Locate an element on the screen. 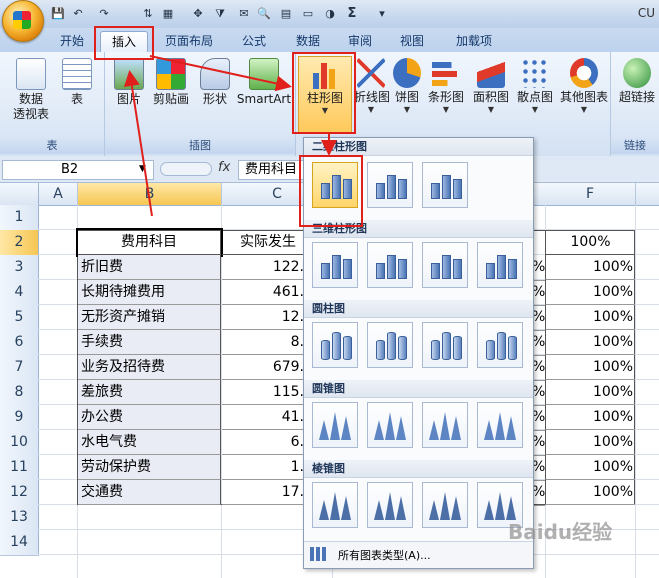  tab-page-layout: 页面布局 is located at coordinates (189, 41).